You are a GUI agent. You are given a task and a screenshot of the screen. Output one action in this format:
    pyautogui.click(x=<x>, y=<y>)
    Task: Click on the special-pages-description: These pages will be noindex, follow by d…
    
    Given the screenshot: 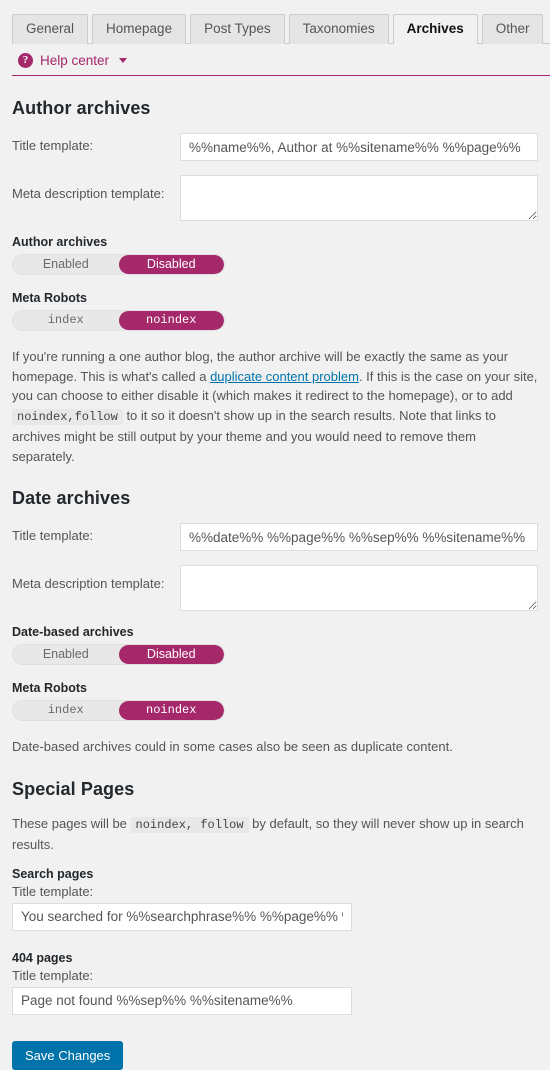 What is the action you would take?
    pyautogui.click(x=275, y=834)
    